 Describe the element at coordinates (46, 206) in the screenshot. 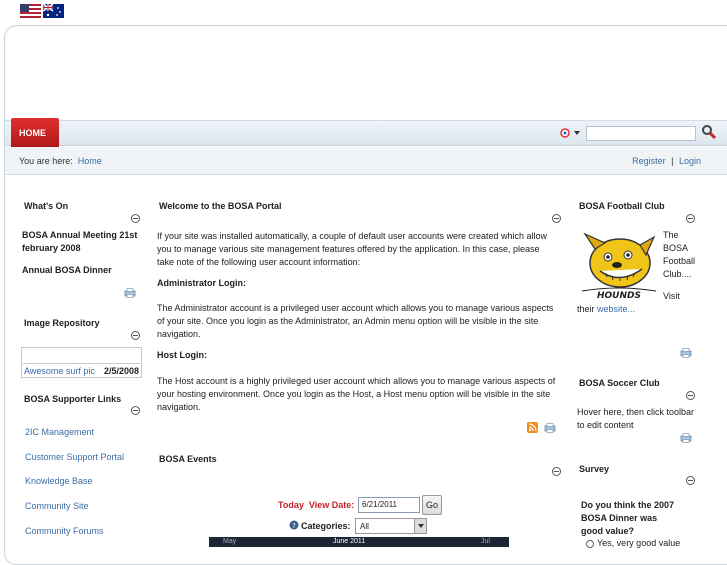

I see `whats-on-title: What's On` at that location.